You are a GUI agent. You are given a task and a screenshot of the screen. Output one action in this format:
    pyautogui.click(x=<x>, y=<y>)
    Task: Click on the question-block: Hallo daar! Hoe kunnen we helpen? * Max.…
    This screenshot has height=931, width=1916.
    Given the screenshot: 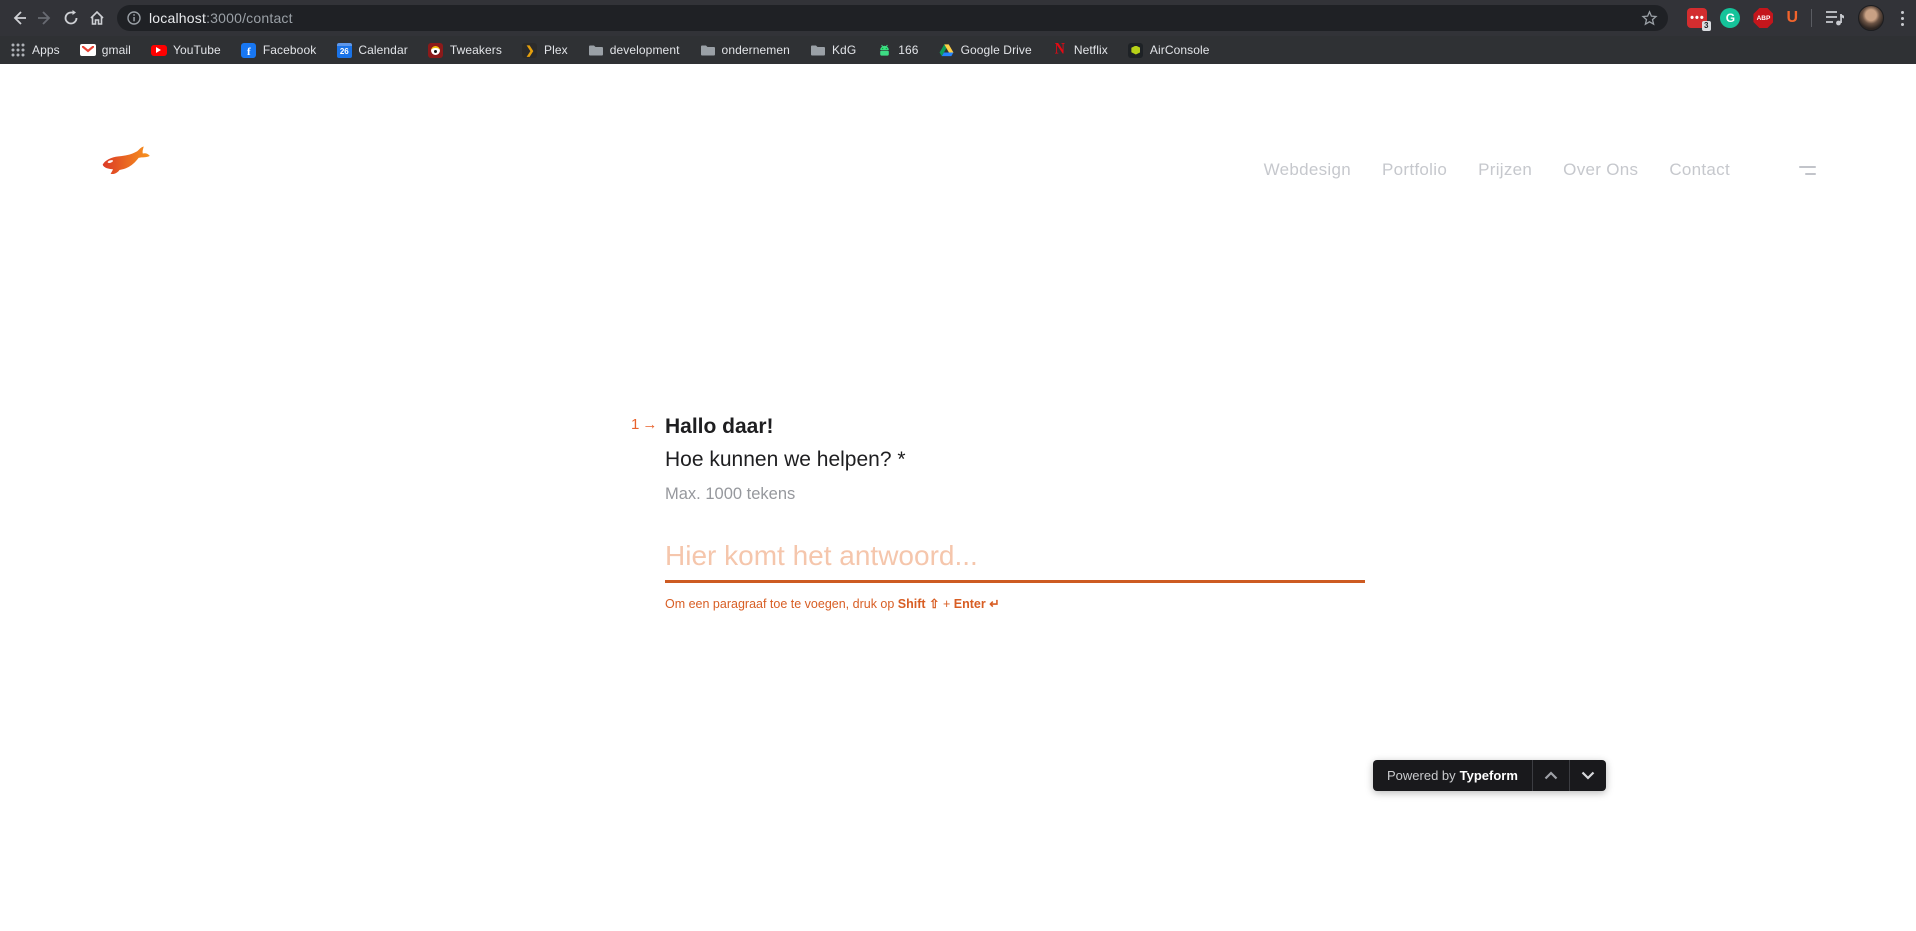 What is the action you would take?
    pyautogui.click(x=1015, y=510)
    